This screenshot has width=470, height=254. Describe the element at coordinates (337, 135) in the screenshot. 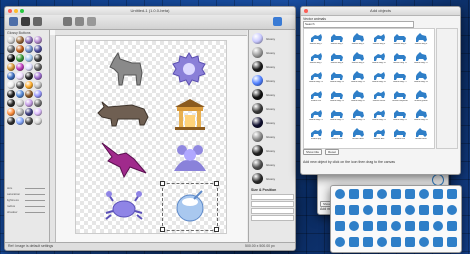

I see `animal-cow-icon: animal cow` at that location.